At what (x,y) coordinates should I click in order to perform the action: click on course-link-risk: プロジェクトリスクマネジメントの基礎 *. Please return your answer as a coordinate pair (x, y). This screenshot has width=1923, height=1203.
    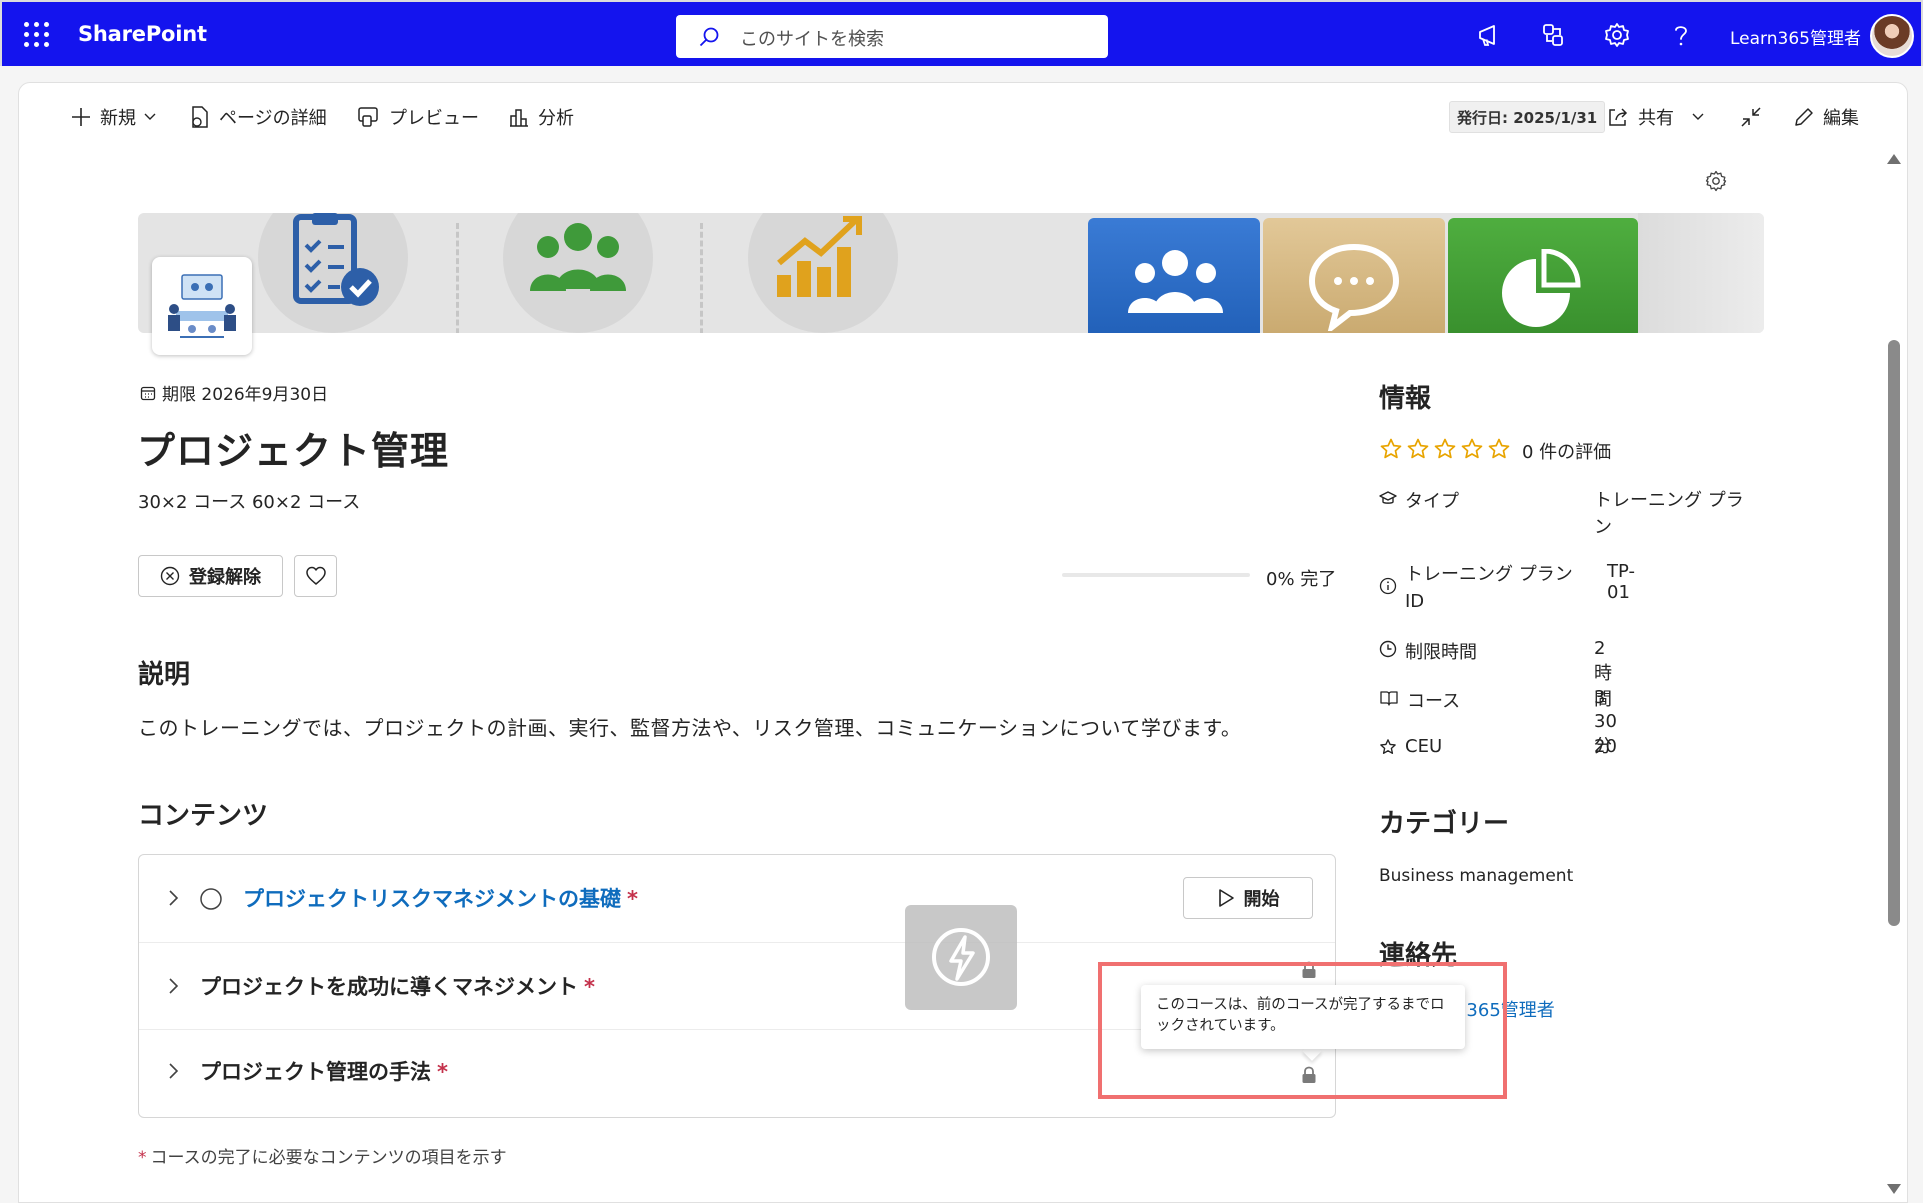
    Looking at the image, I should click on (440, 898).